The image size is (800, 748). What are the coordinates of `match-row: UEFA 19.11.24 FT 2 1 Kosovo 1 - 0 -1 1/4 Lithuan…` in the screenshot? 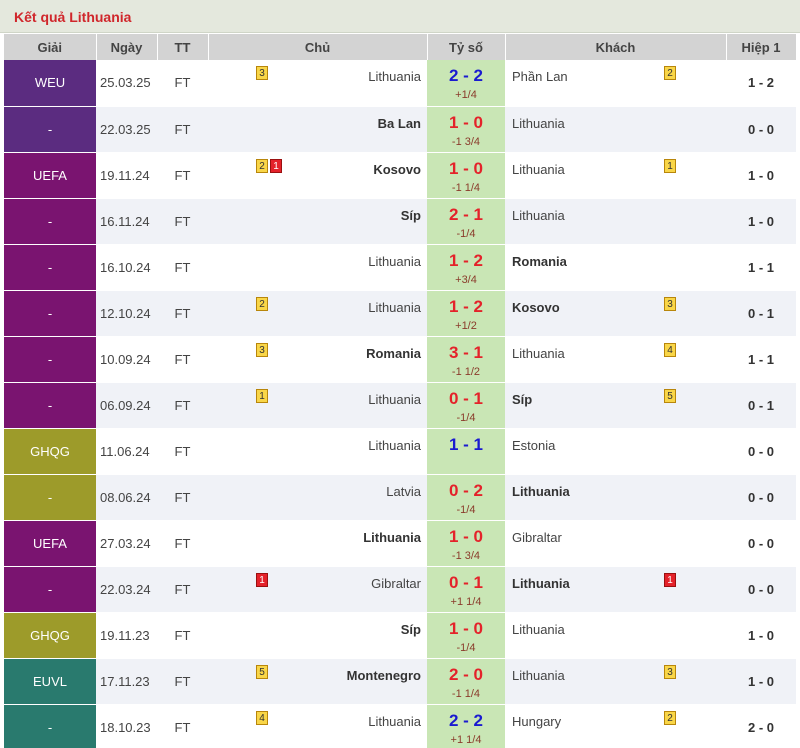 It's located at (400, 175).